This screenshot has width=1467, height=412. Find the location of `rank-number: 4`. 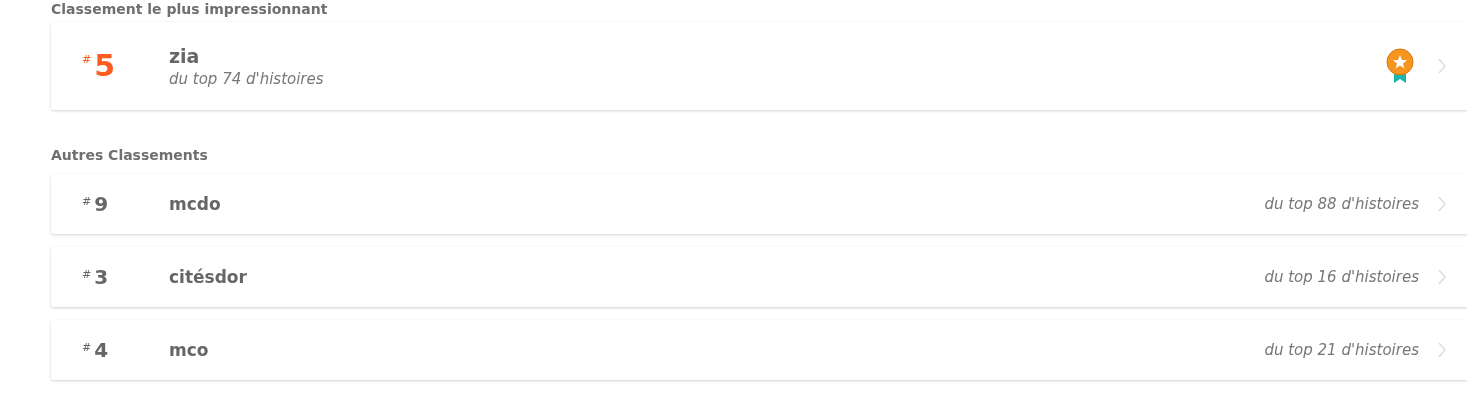

rank-number: 4 is located at coordinates (101, 350).